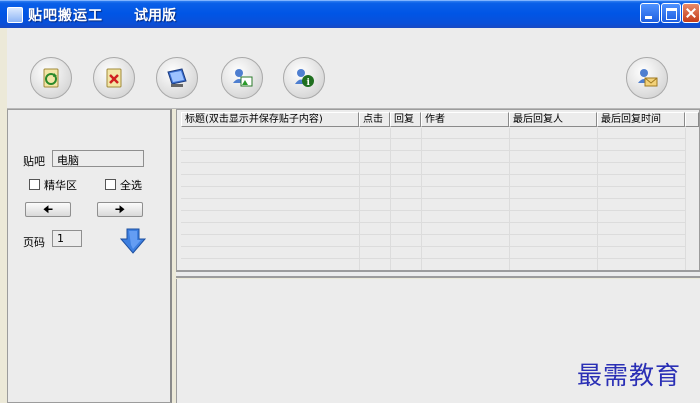 This screenshot has height=403, width=700. I want to click on watermark-text: 最需教育, so click(629, 375).